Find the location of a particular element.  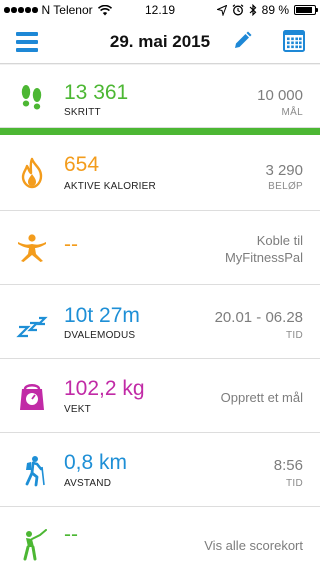

steps-goal-label: MÅL is located at coordinates (292, 112).